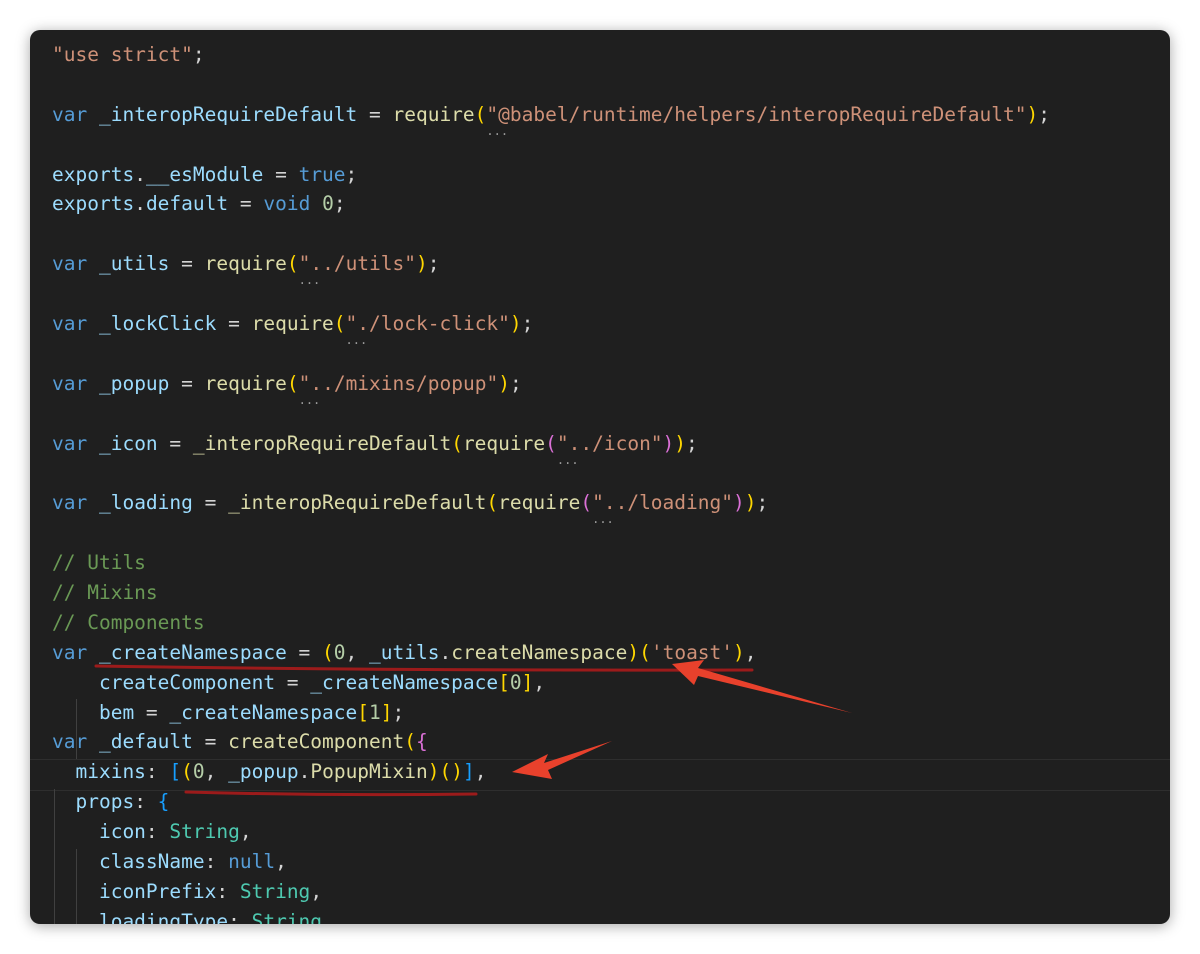 The height and width of the screenshot is (954, 1200). What do you see at coordinates (551, 55) in the screenshot?
I see `code-line: "use strict";` at bounding box center [551, 55].